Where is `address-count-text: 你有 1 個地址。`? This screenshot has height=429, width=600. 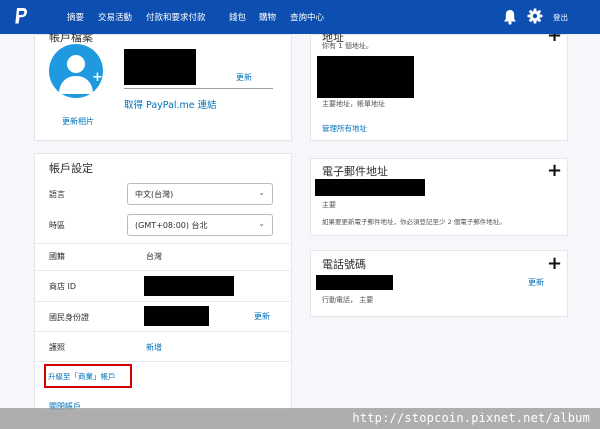 address-count-text: 你有 1 個地址。 is located at coordinates (347, 46).